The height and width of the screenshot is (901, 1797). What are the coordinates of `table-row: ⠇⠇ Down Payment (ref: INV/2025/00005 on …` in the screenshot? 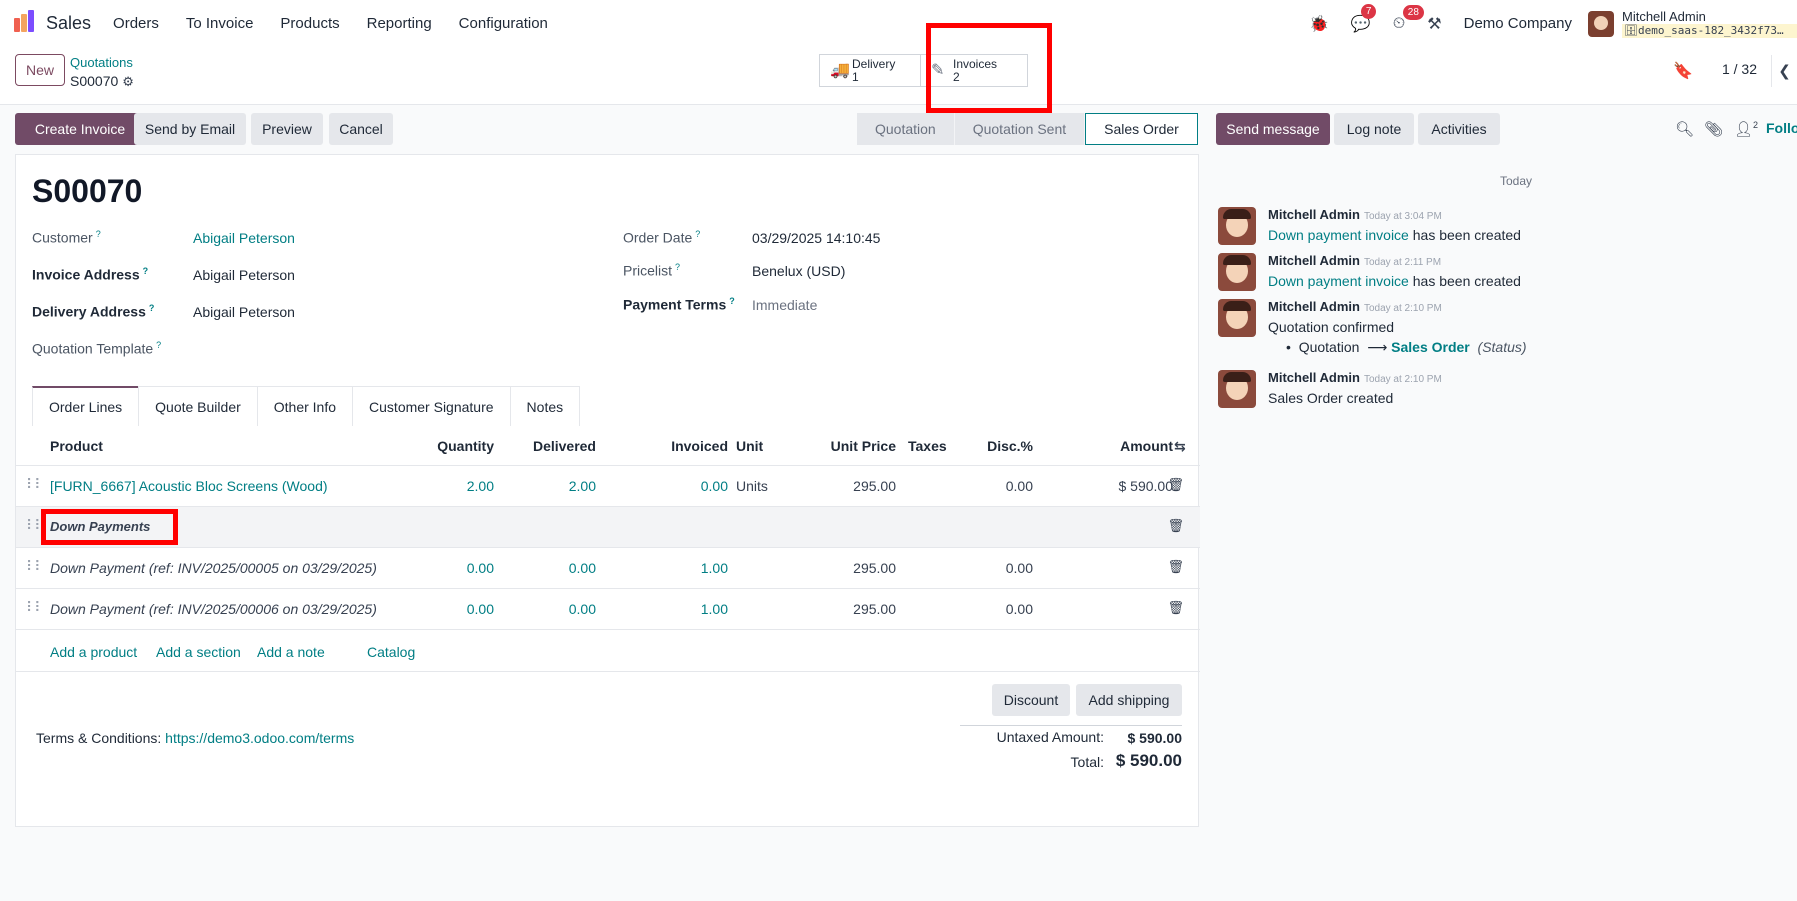 It's located at (608, 568).